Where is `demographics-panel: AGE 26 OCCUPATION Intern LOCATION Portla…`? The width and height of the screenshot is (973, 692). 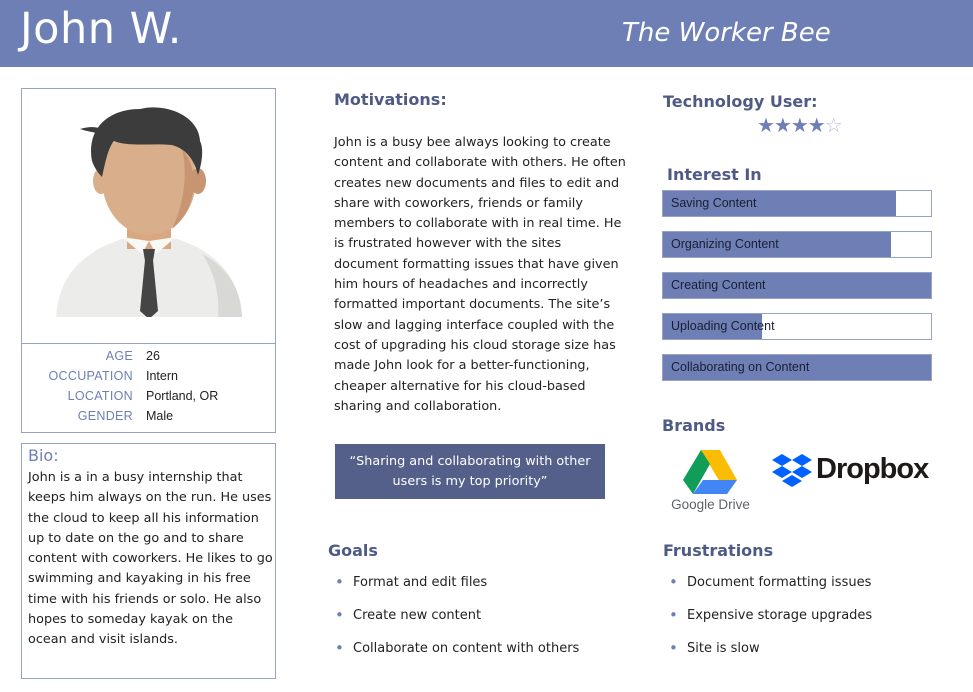 demographics-panel: AGE 26 OCCUPATION Intern LOCATION Portla… is located at coordinates (148, 388).